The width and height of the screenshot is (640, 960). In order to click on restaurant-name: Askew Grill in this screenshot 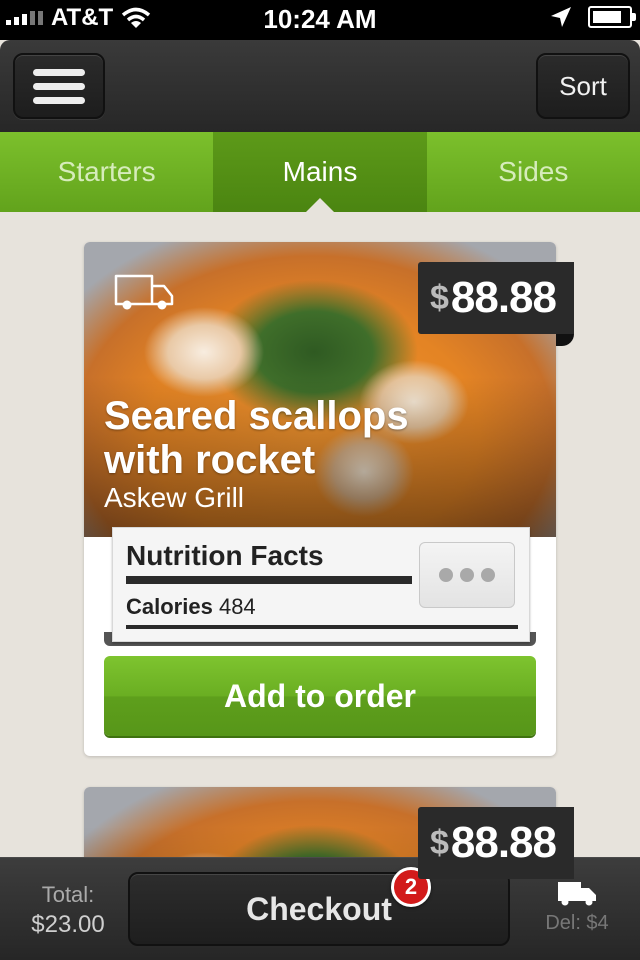, I will do `click(174, 497)`.